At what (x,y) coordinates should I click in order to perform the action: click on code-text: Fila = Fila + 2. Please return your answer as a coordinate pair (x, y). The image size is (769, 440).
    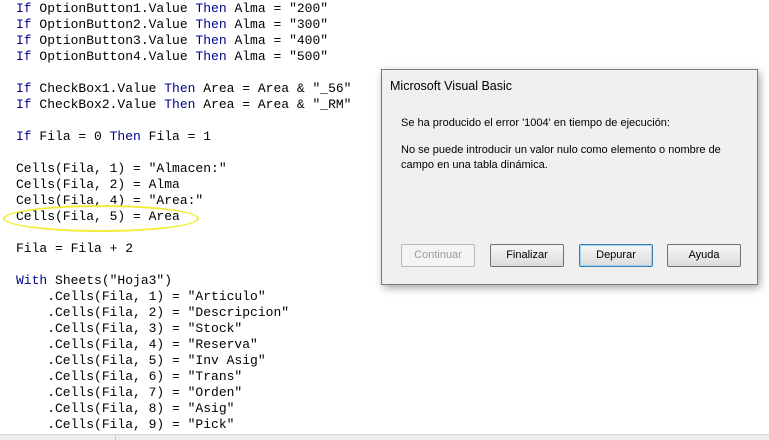
    Looking at the image, I should click on (75, 248).